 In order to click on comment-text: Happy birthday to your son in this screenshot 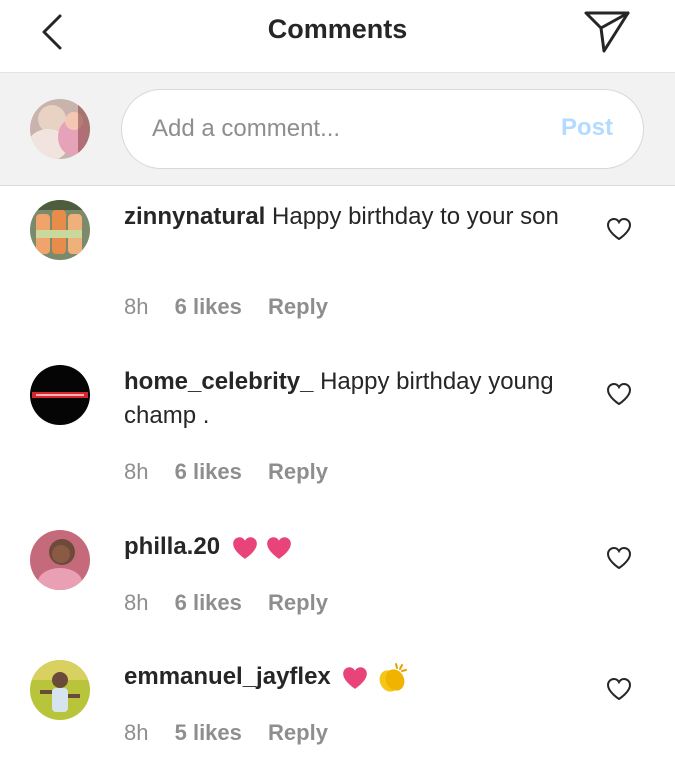, I will do `click(415, 216)`.